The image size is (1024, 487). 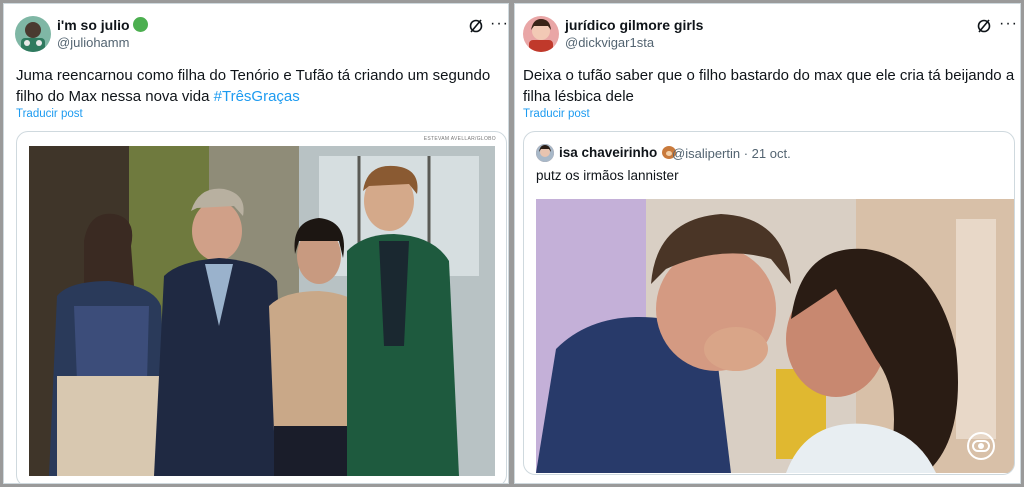 What do you see at coordinates (93, 42) in the screenshot?
I see `handle: @juliohamm` at bounding box center [93, 42].